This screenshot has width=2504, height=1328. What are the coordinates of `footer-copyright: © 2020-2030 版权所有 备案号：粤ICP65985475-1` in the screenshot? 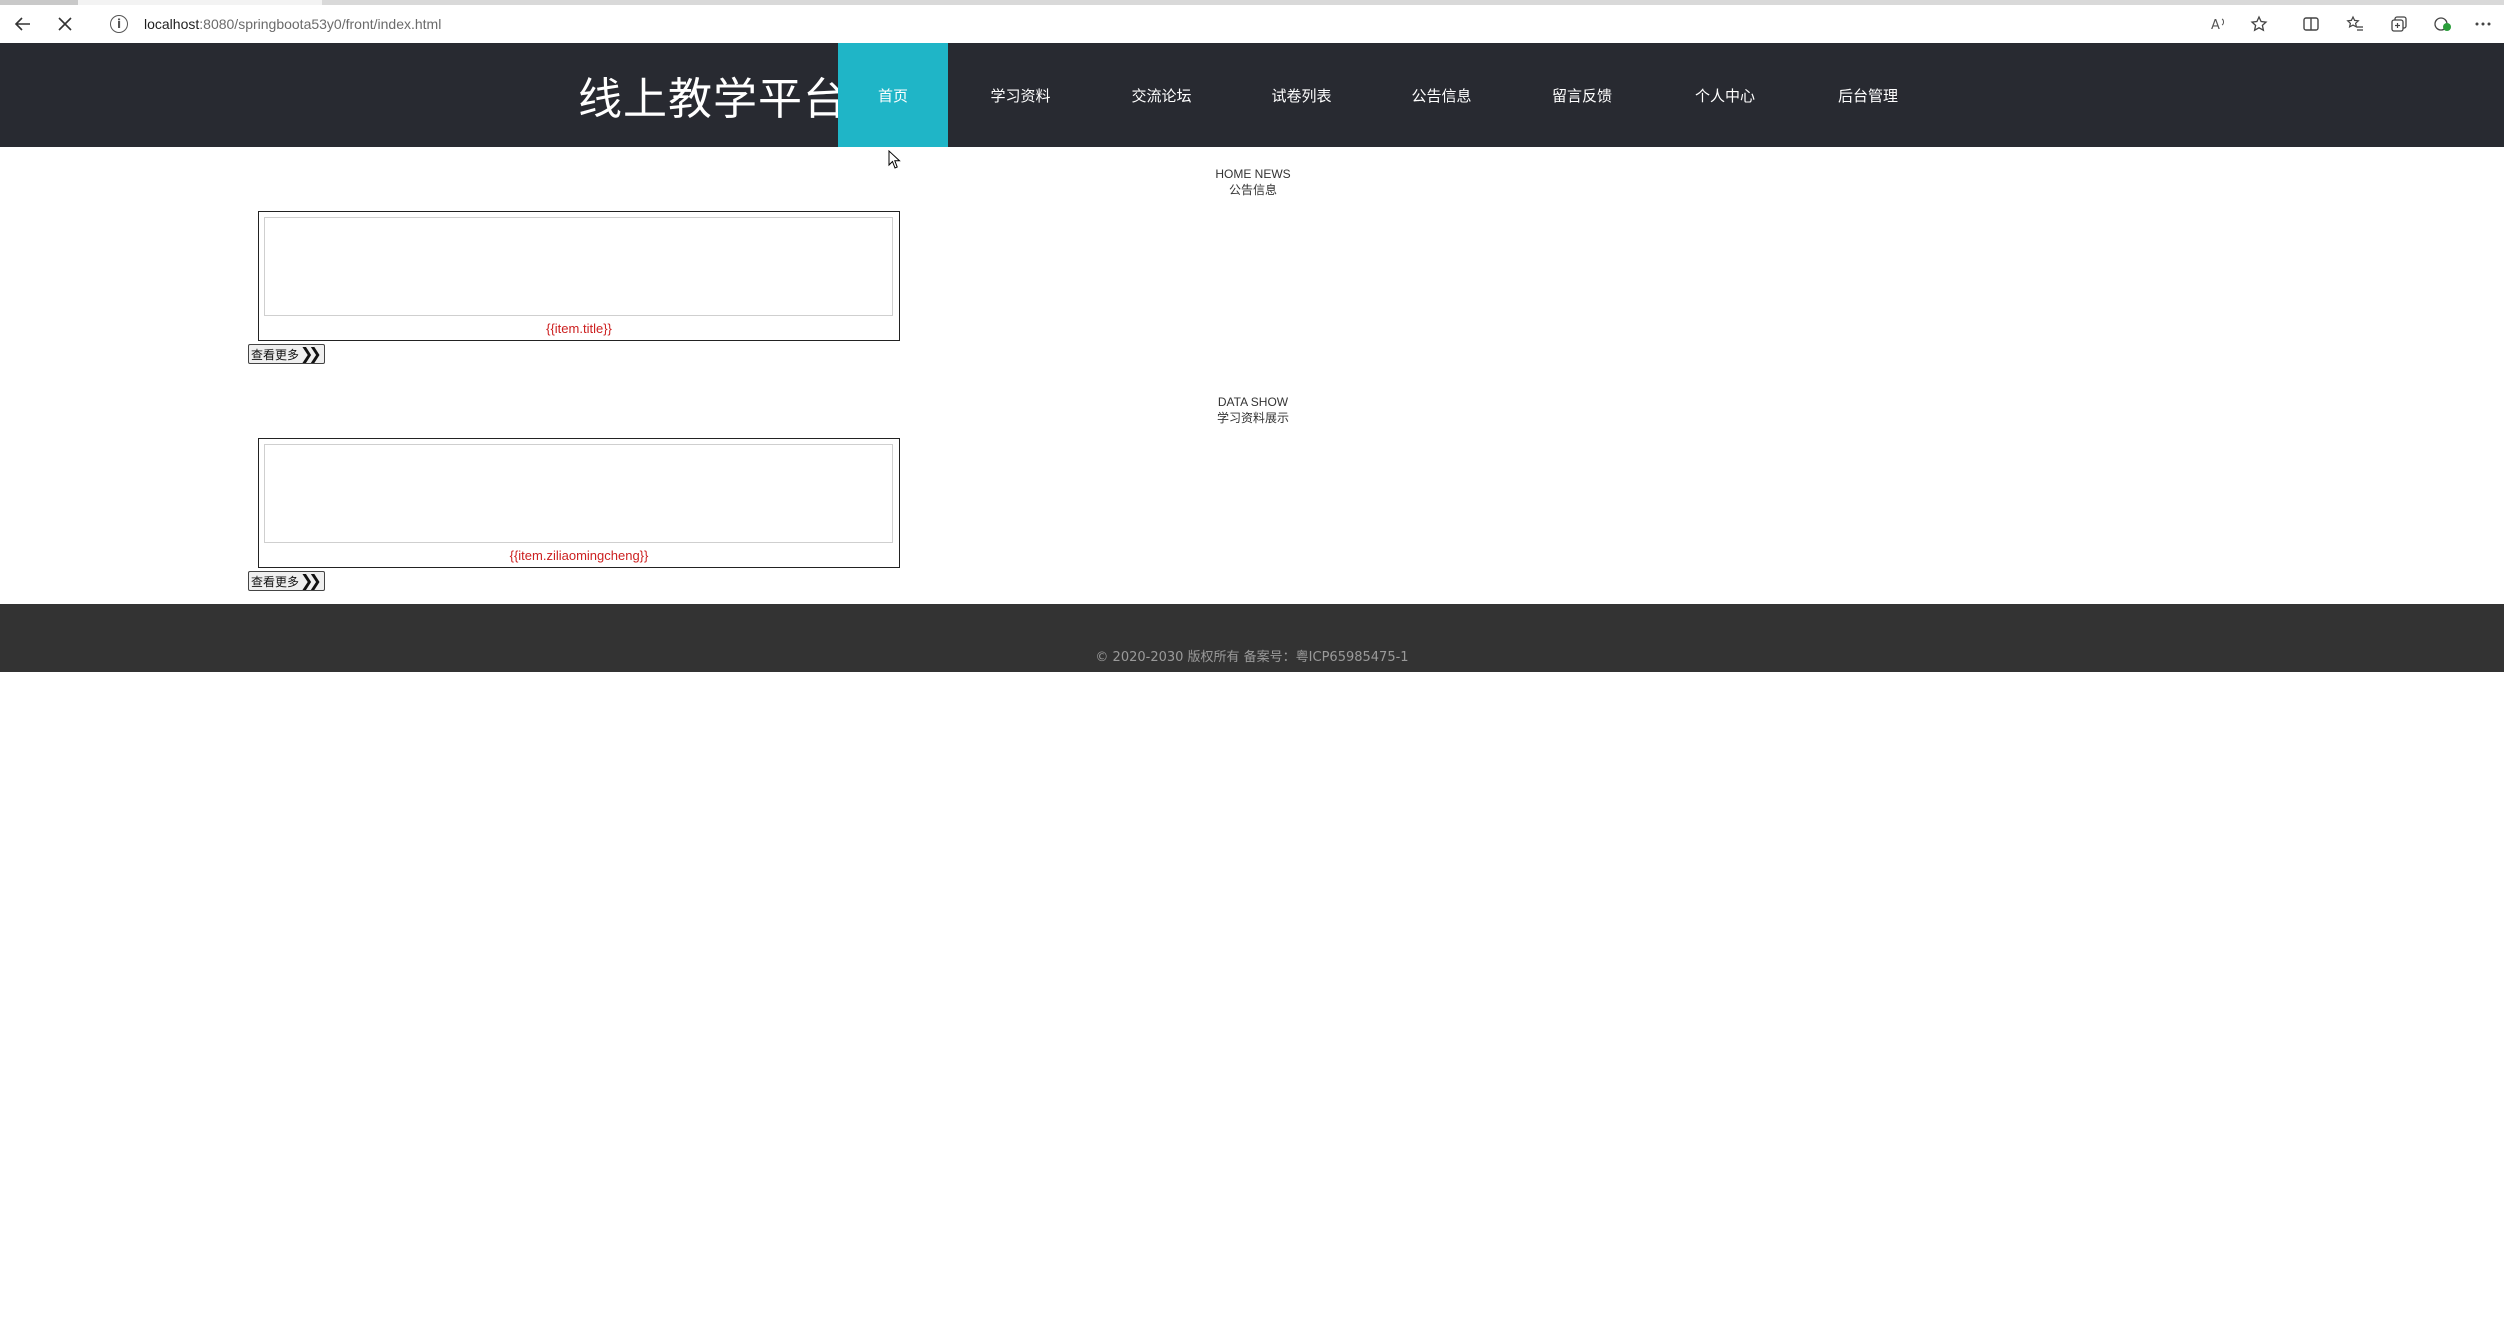 It's located at (1252, 657).